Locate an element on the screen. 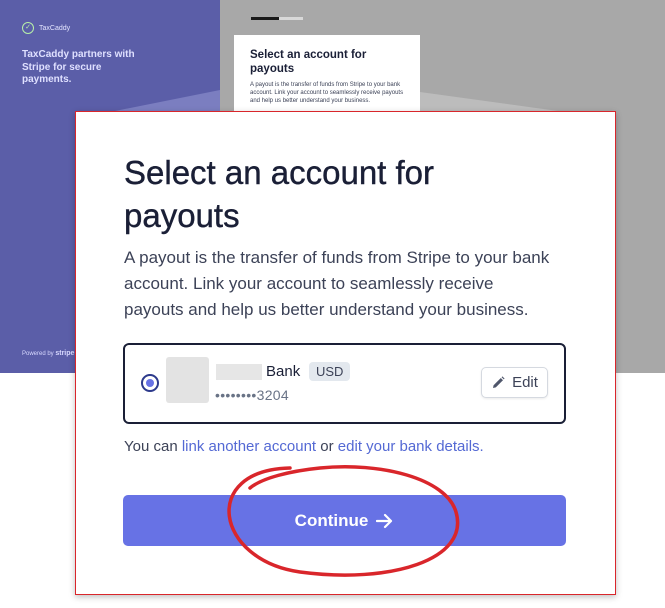 Image resolution: width=665 pixels, height=608 pixels. redacted-bank-name is located at coordinates (239, 372).